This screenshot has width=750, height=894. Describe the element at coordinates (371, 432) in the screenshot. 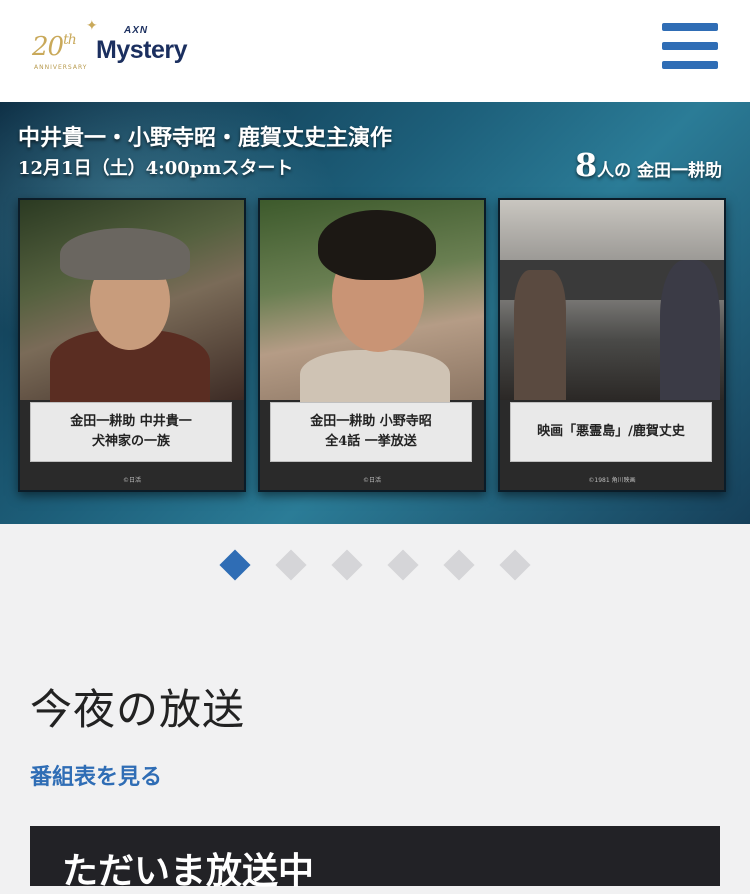

I see `program-caption: 金田一耕助 小野寺昭 全4話 一挙放送` at that location.